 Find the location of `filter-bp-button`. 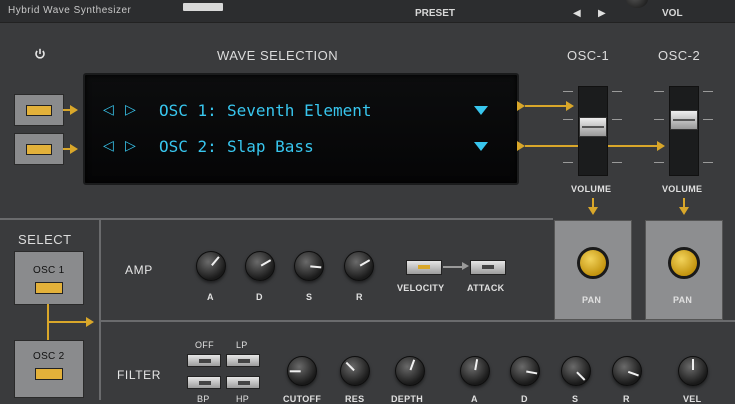

filter-bp-button is located at coordinates (204, 382).